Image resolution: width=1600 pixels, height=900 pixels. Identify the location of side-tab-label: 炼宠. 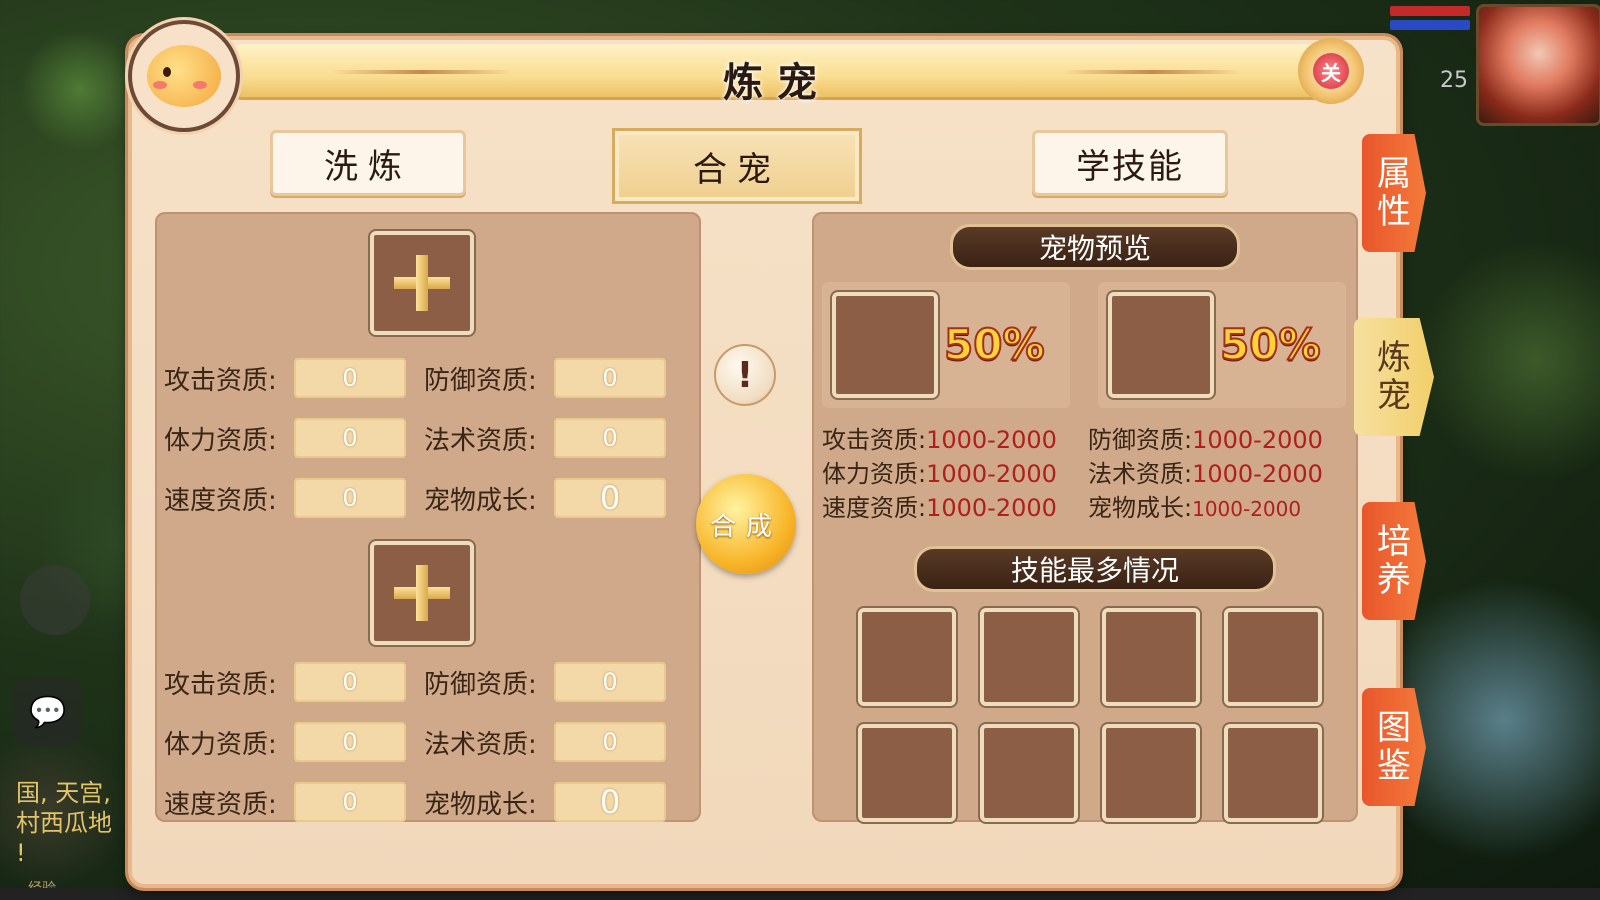
(1394, 377).